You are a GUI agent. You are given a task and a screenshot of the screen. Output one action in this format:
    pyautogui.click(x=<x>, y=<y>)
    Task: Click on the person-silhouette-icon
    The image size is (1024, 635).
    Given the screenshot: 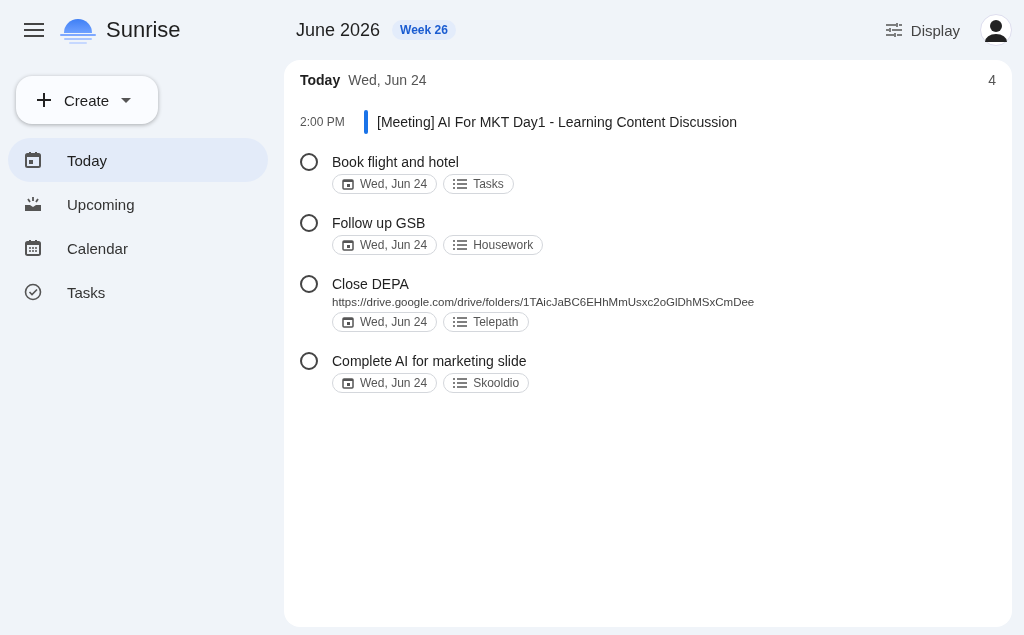 What is the action you would take?
    pyautogui.click(x=996, y=30)
    